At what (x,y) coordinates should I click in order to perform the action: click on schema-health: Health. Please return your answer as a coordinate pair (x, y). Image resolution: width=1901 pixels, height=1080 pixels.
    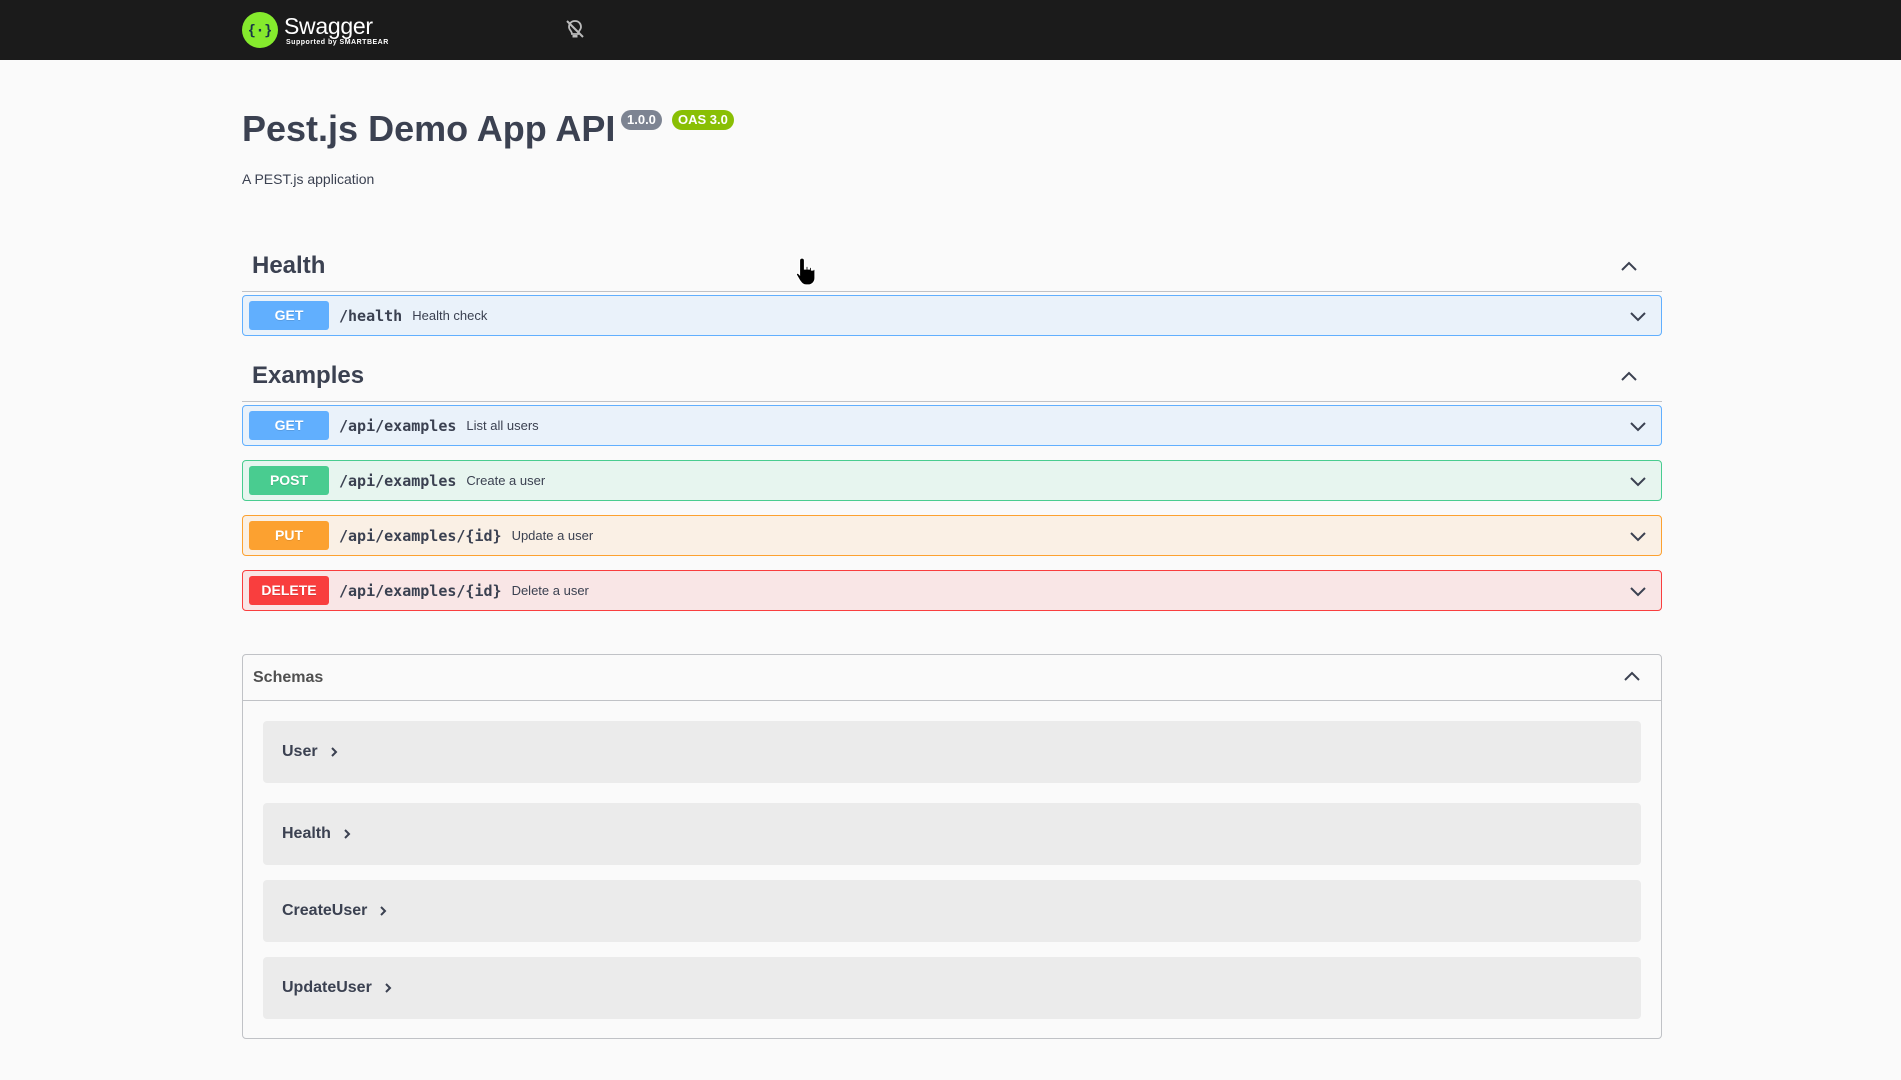
    Looking at the image, I should click on (952, 834).